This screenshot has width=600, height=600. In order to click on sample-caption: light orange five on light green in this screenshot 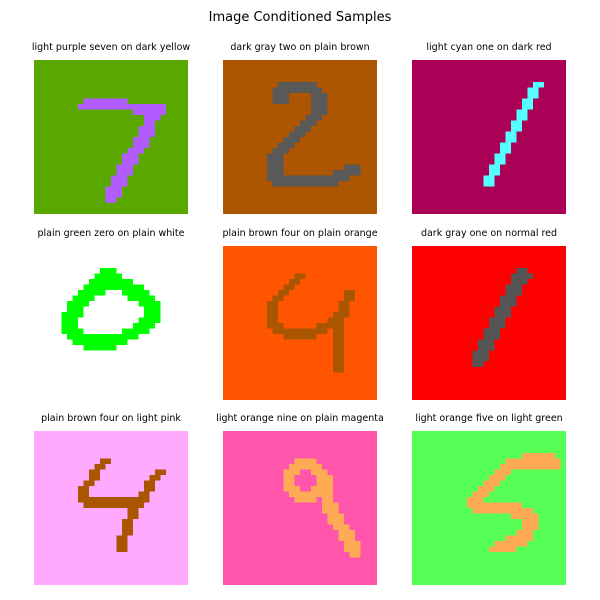, I will do `click(489, 418)`.